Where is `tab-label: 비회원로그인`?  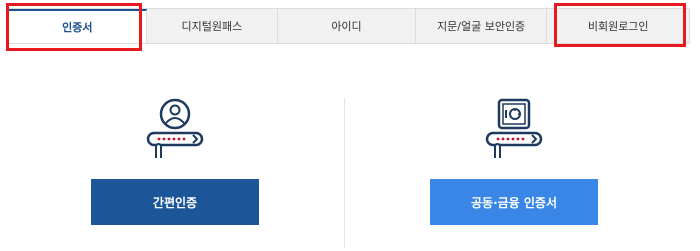 tab-label: 비회원로그인 is located at coordinates (618, 26).